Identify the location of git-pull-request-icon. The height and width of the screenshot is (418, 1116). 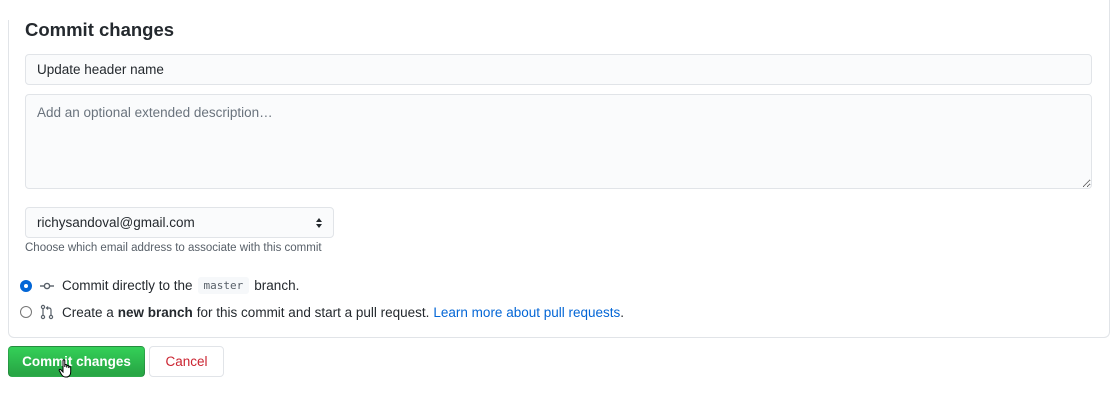
(47, 312).